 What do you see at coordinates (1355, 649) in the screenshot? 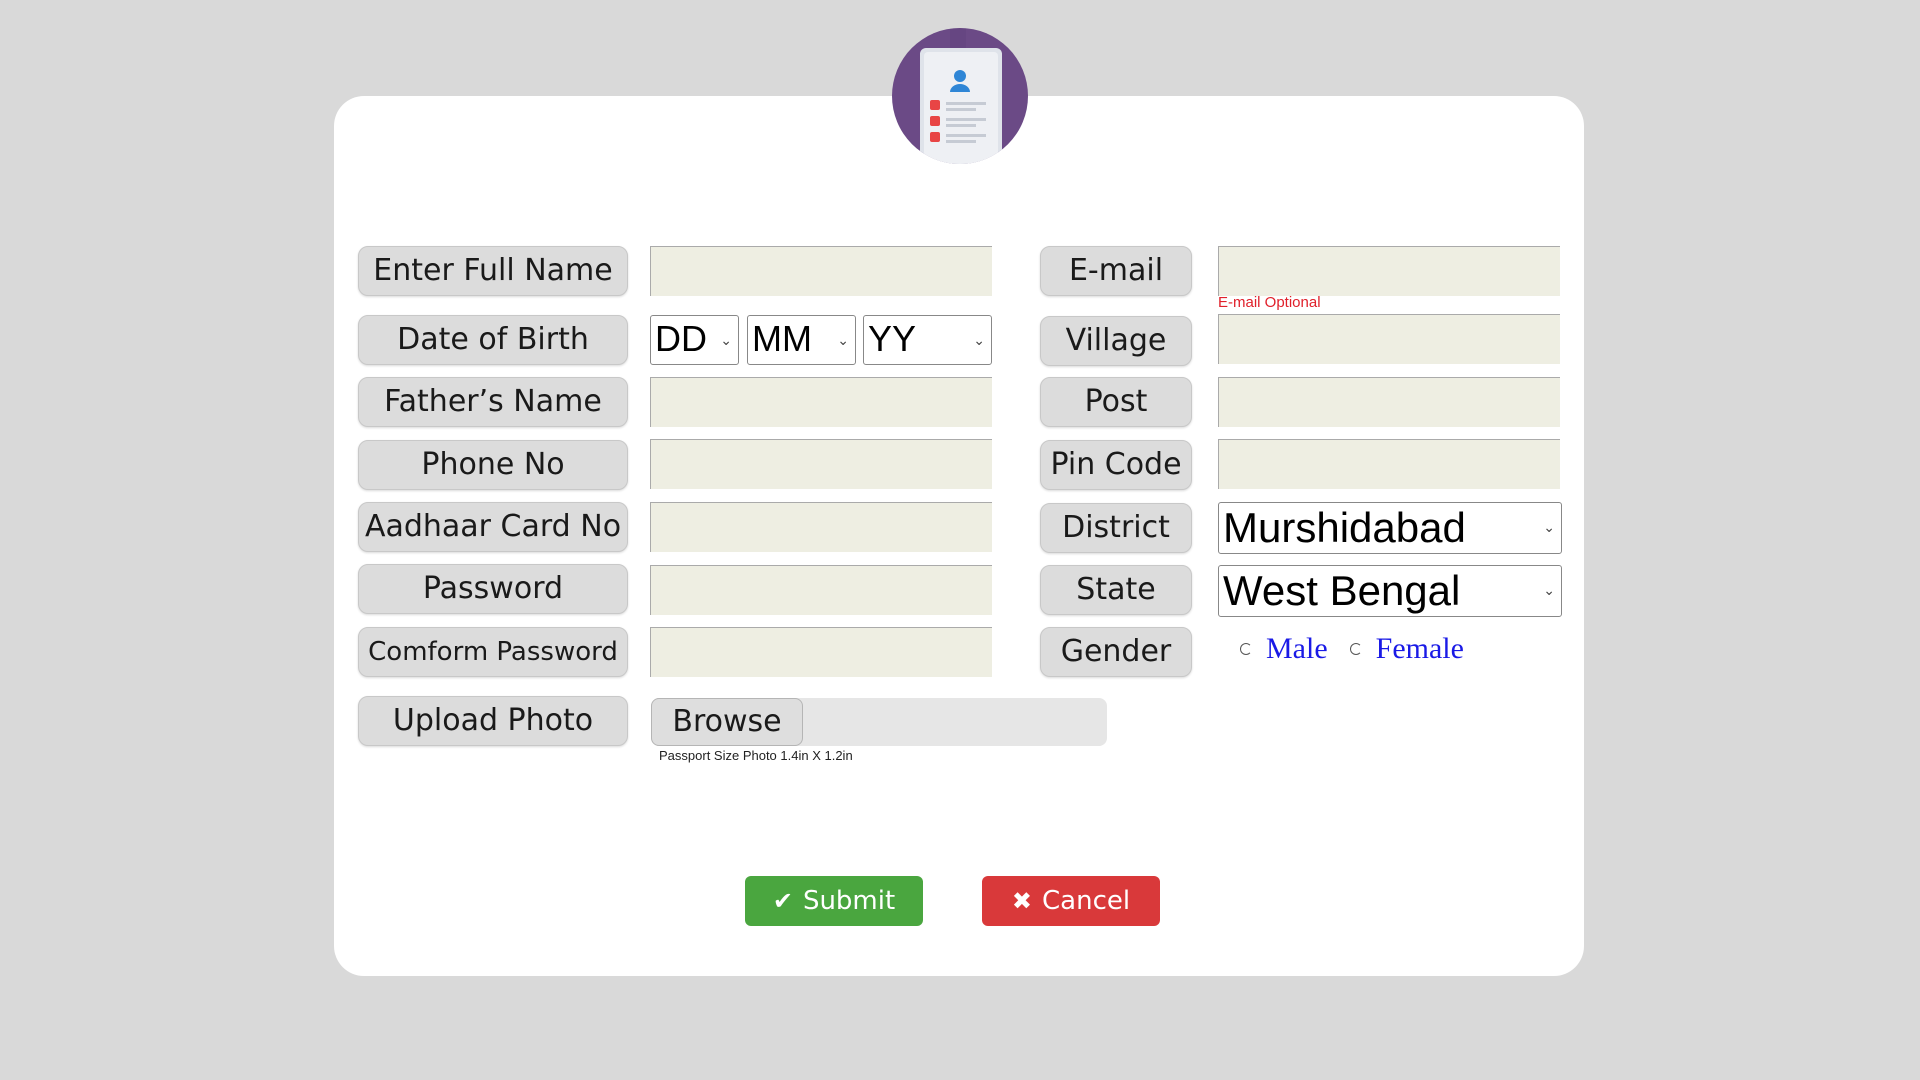
I see `female-radio` at bounding box center [1355, 649].